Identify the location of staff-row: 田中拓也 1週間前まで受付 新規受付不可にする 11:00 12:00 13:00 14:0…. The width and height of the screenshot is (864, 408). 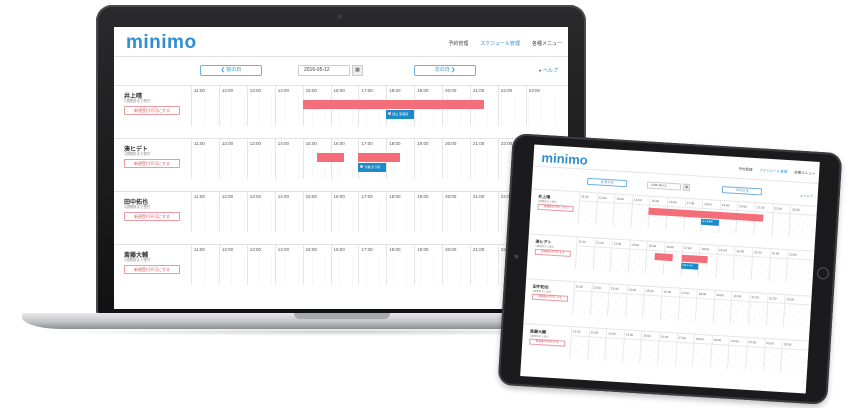
(341, 214).